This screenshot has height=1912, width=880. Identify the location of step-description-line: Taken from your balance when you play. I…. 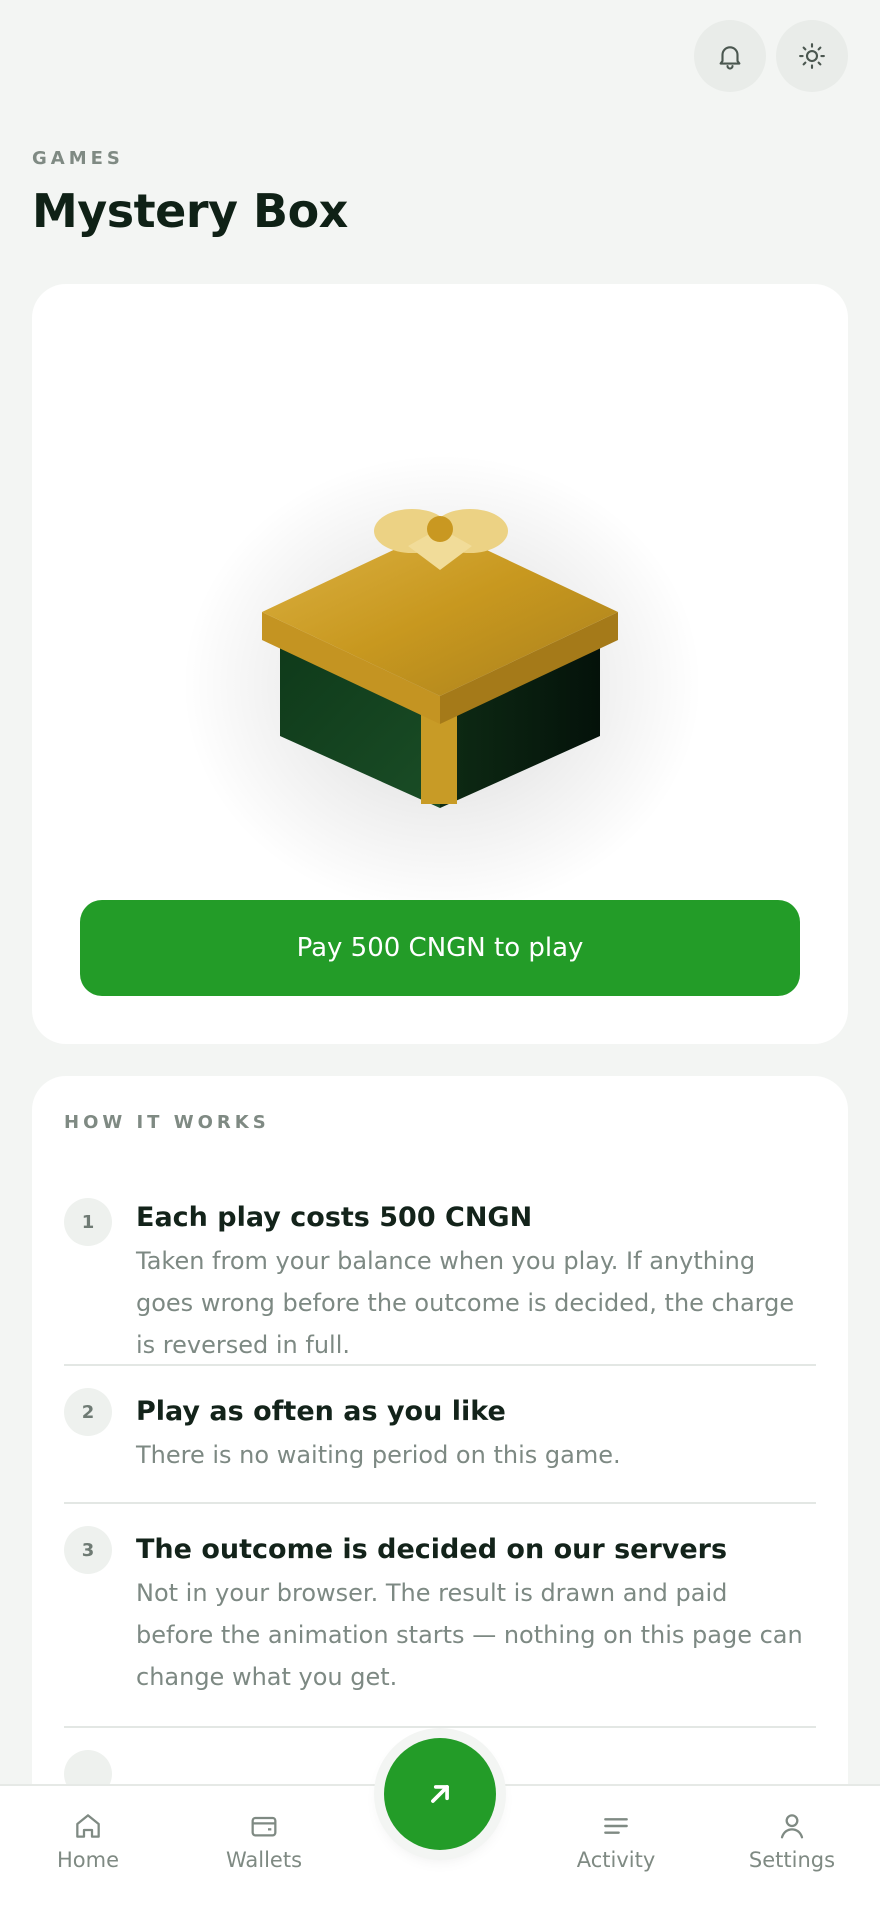
(446, 1261).